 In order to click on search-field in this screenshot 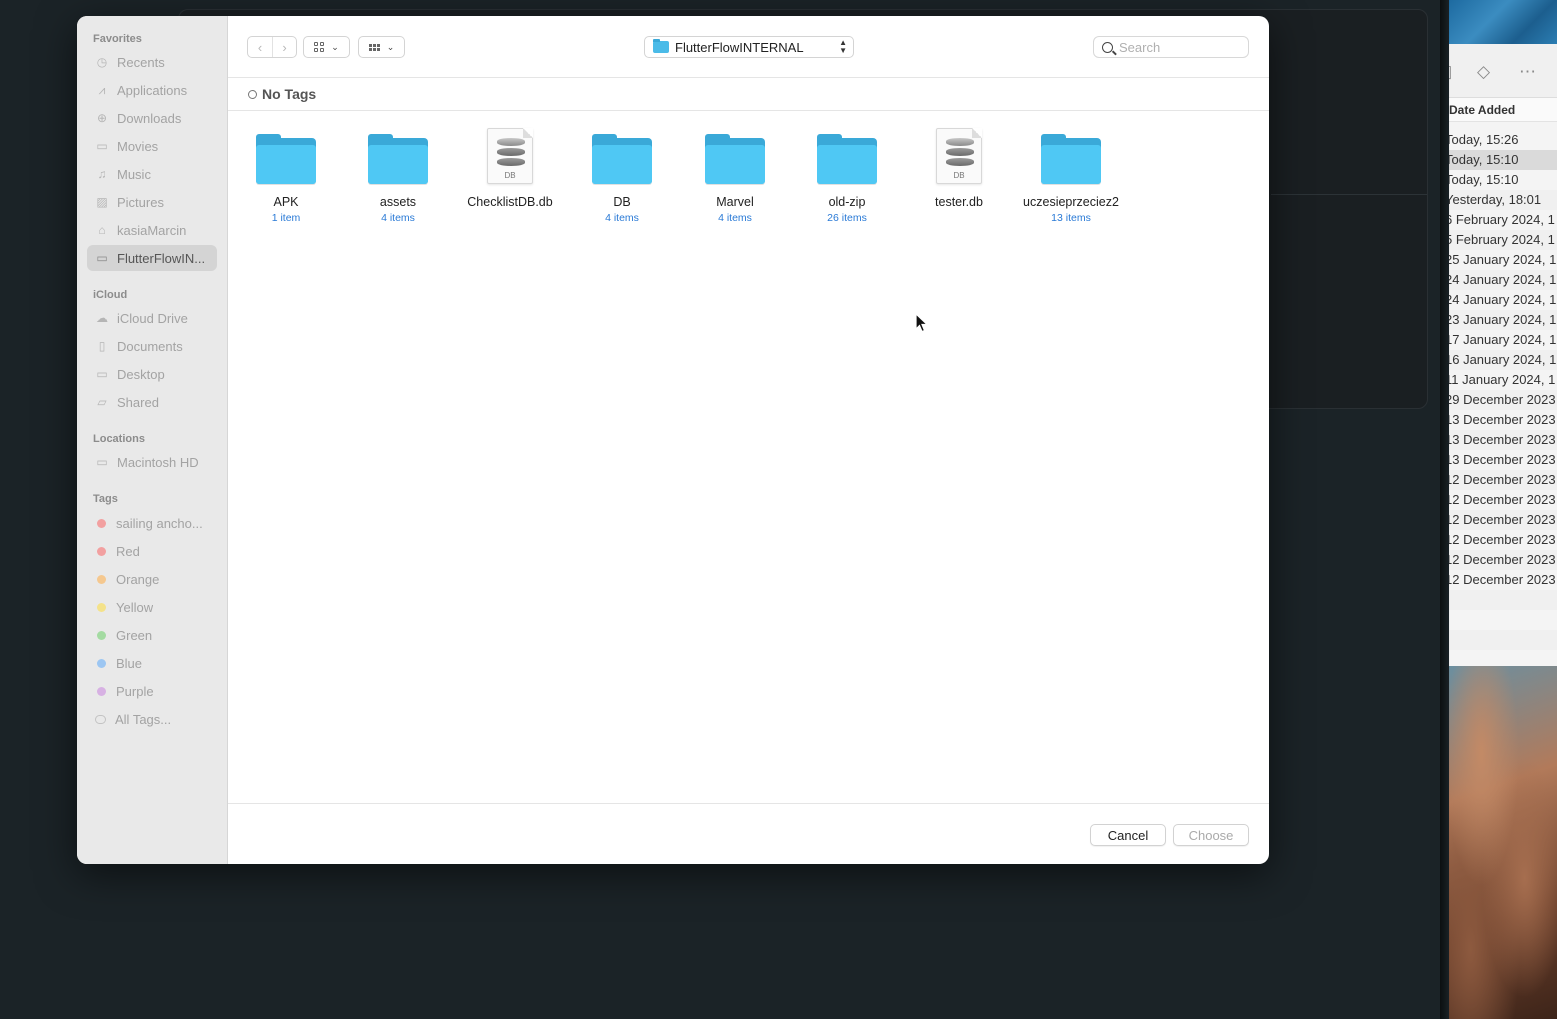, I will do `click(1171, 47)`.